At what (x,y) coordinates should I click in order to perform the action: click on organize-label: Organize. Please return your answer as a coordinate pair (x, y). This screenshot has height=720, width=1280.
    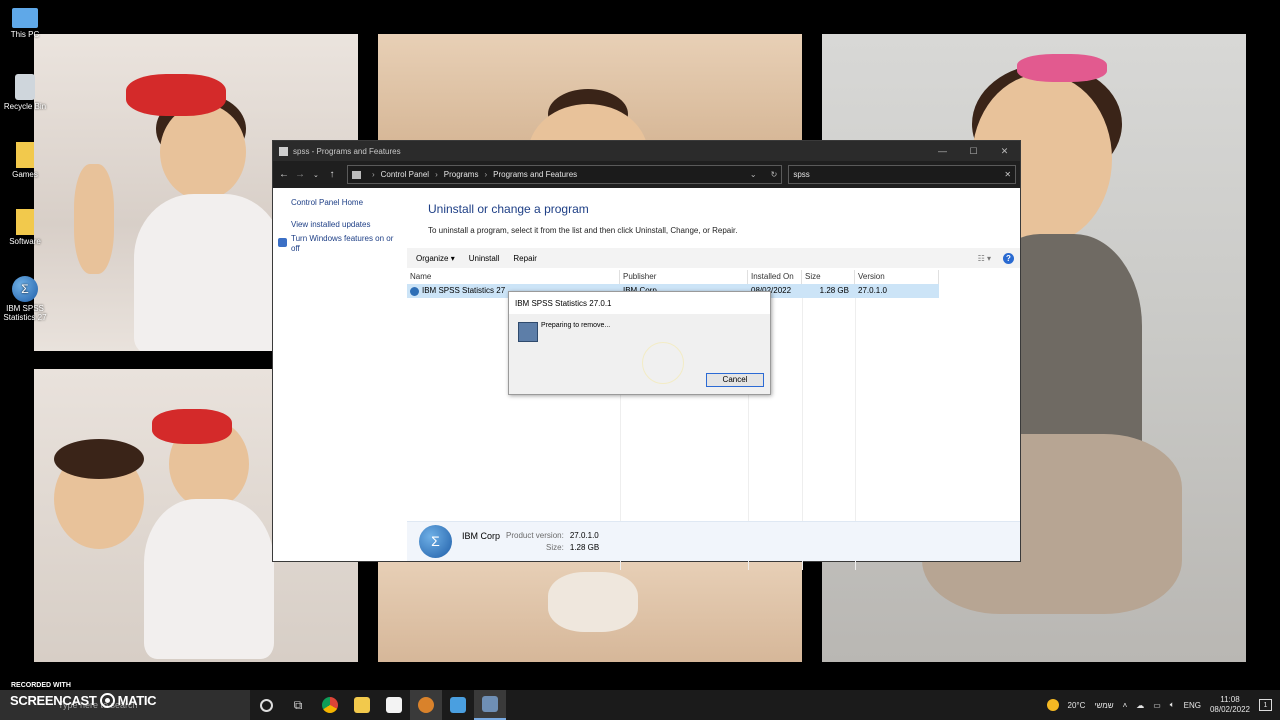
    Looking at the image, I should click on (432, 258).